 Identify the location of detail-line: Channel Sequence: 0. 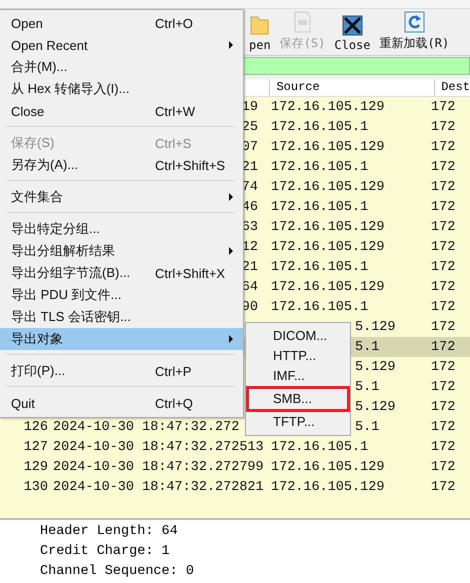
(117, 572).